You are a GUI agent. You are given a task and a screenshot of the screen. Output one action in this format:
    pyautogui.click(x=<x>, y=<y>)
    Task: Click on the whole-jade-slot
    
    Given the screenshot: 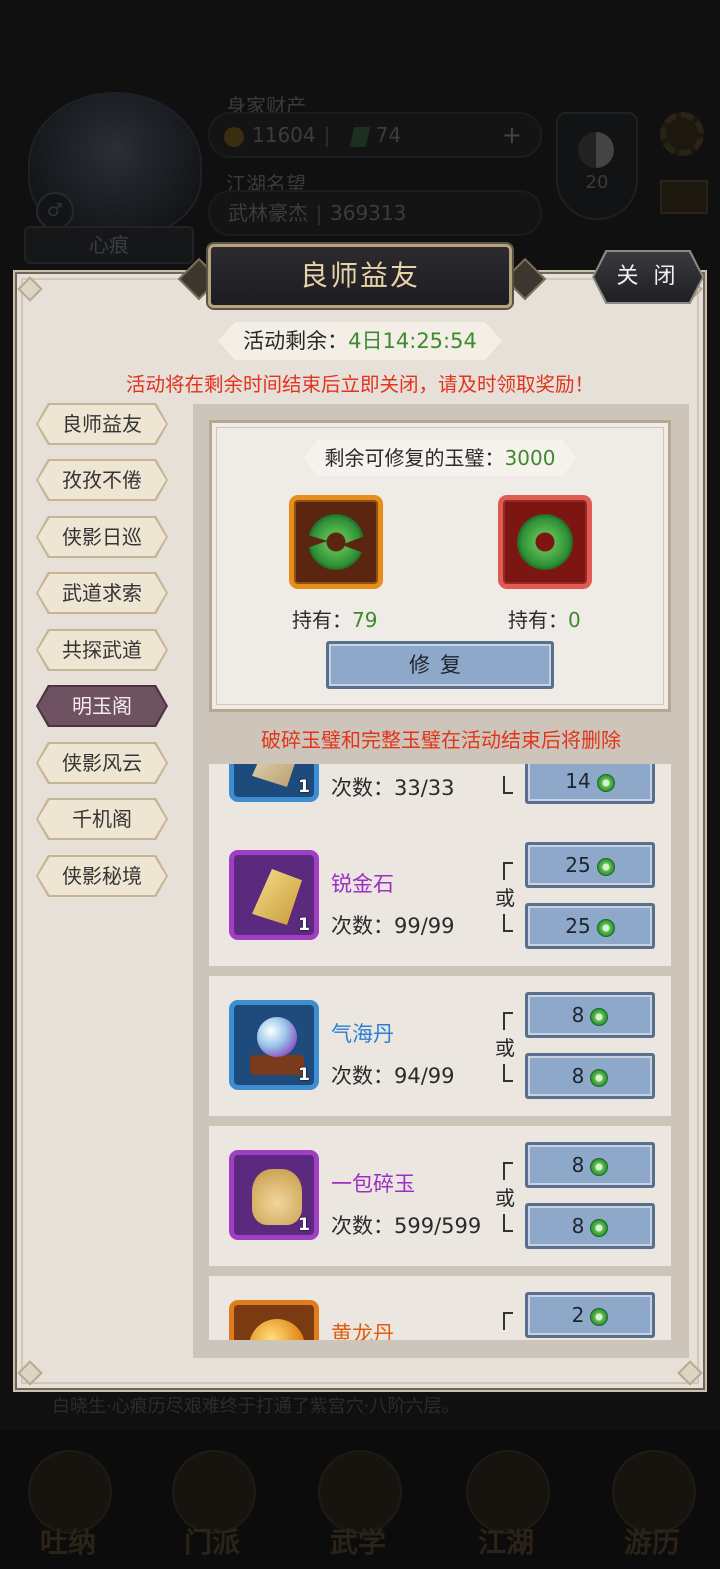 What is the action you would take?
    pyautogui.click(x=545, y=542)
    